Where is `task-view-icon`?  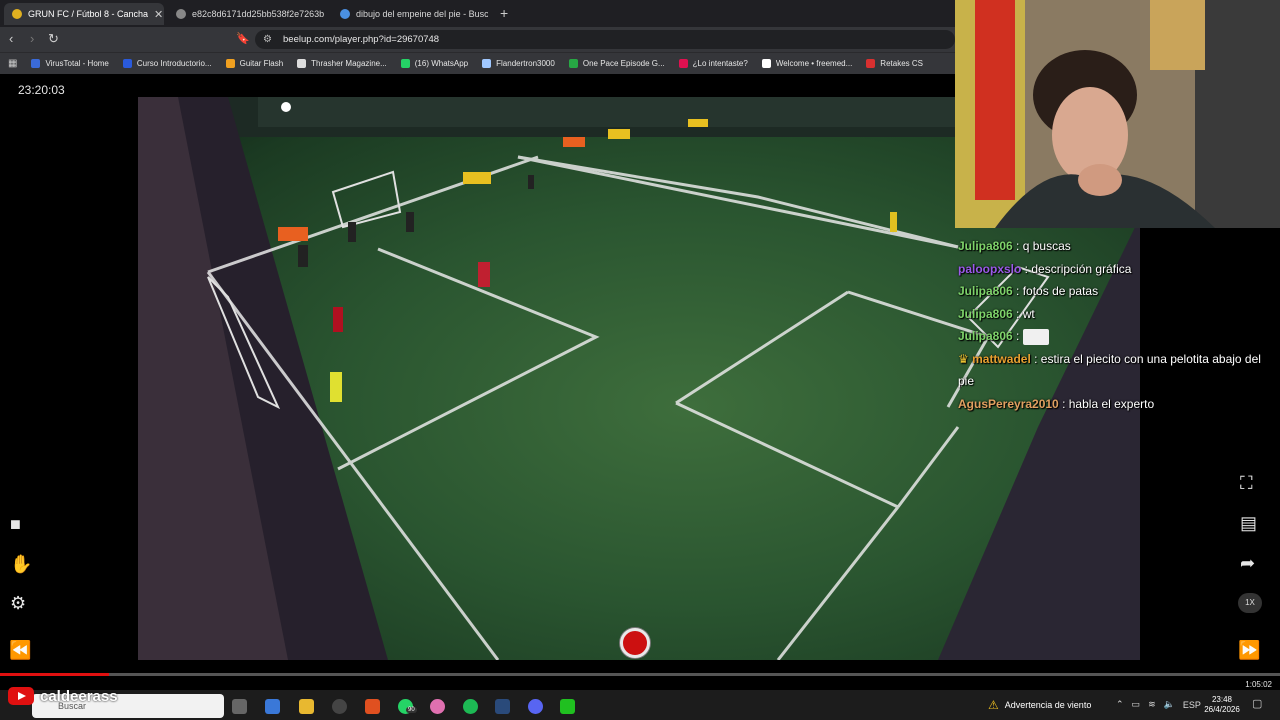 task-view-icon is located at coordinates (239, 706).